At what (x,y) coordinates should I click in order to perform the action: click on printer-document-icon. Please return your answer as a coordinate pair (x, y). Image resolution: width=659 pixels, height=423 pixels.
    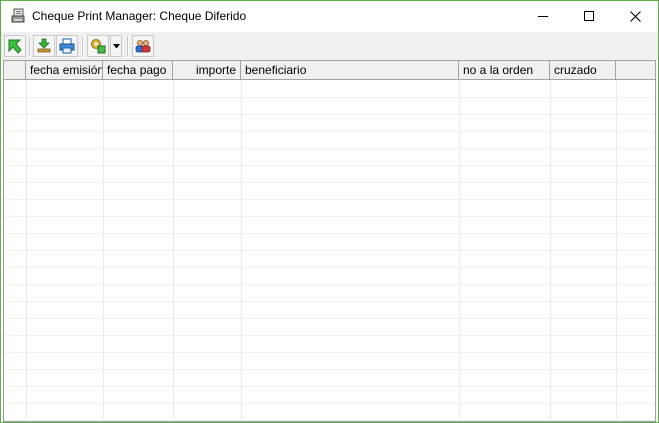
    Looking at the image, I should click on (18, 16).